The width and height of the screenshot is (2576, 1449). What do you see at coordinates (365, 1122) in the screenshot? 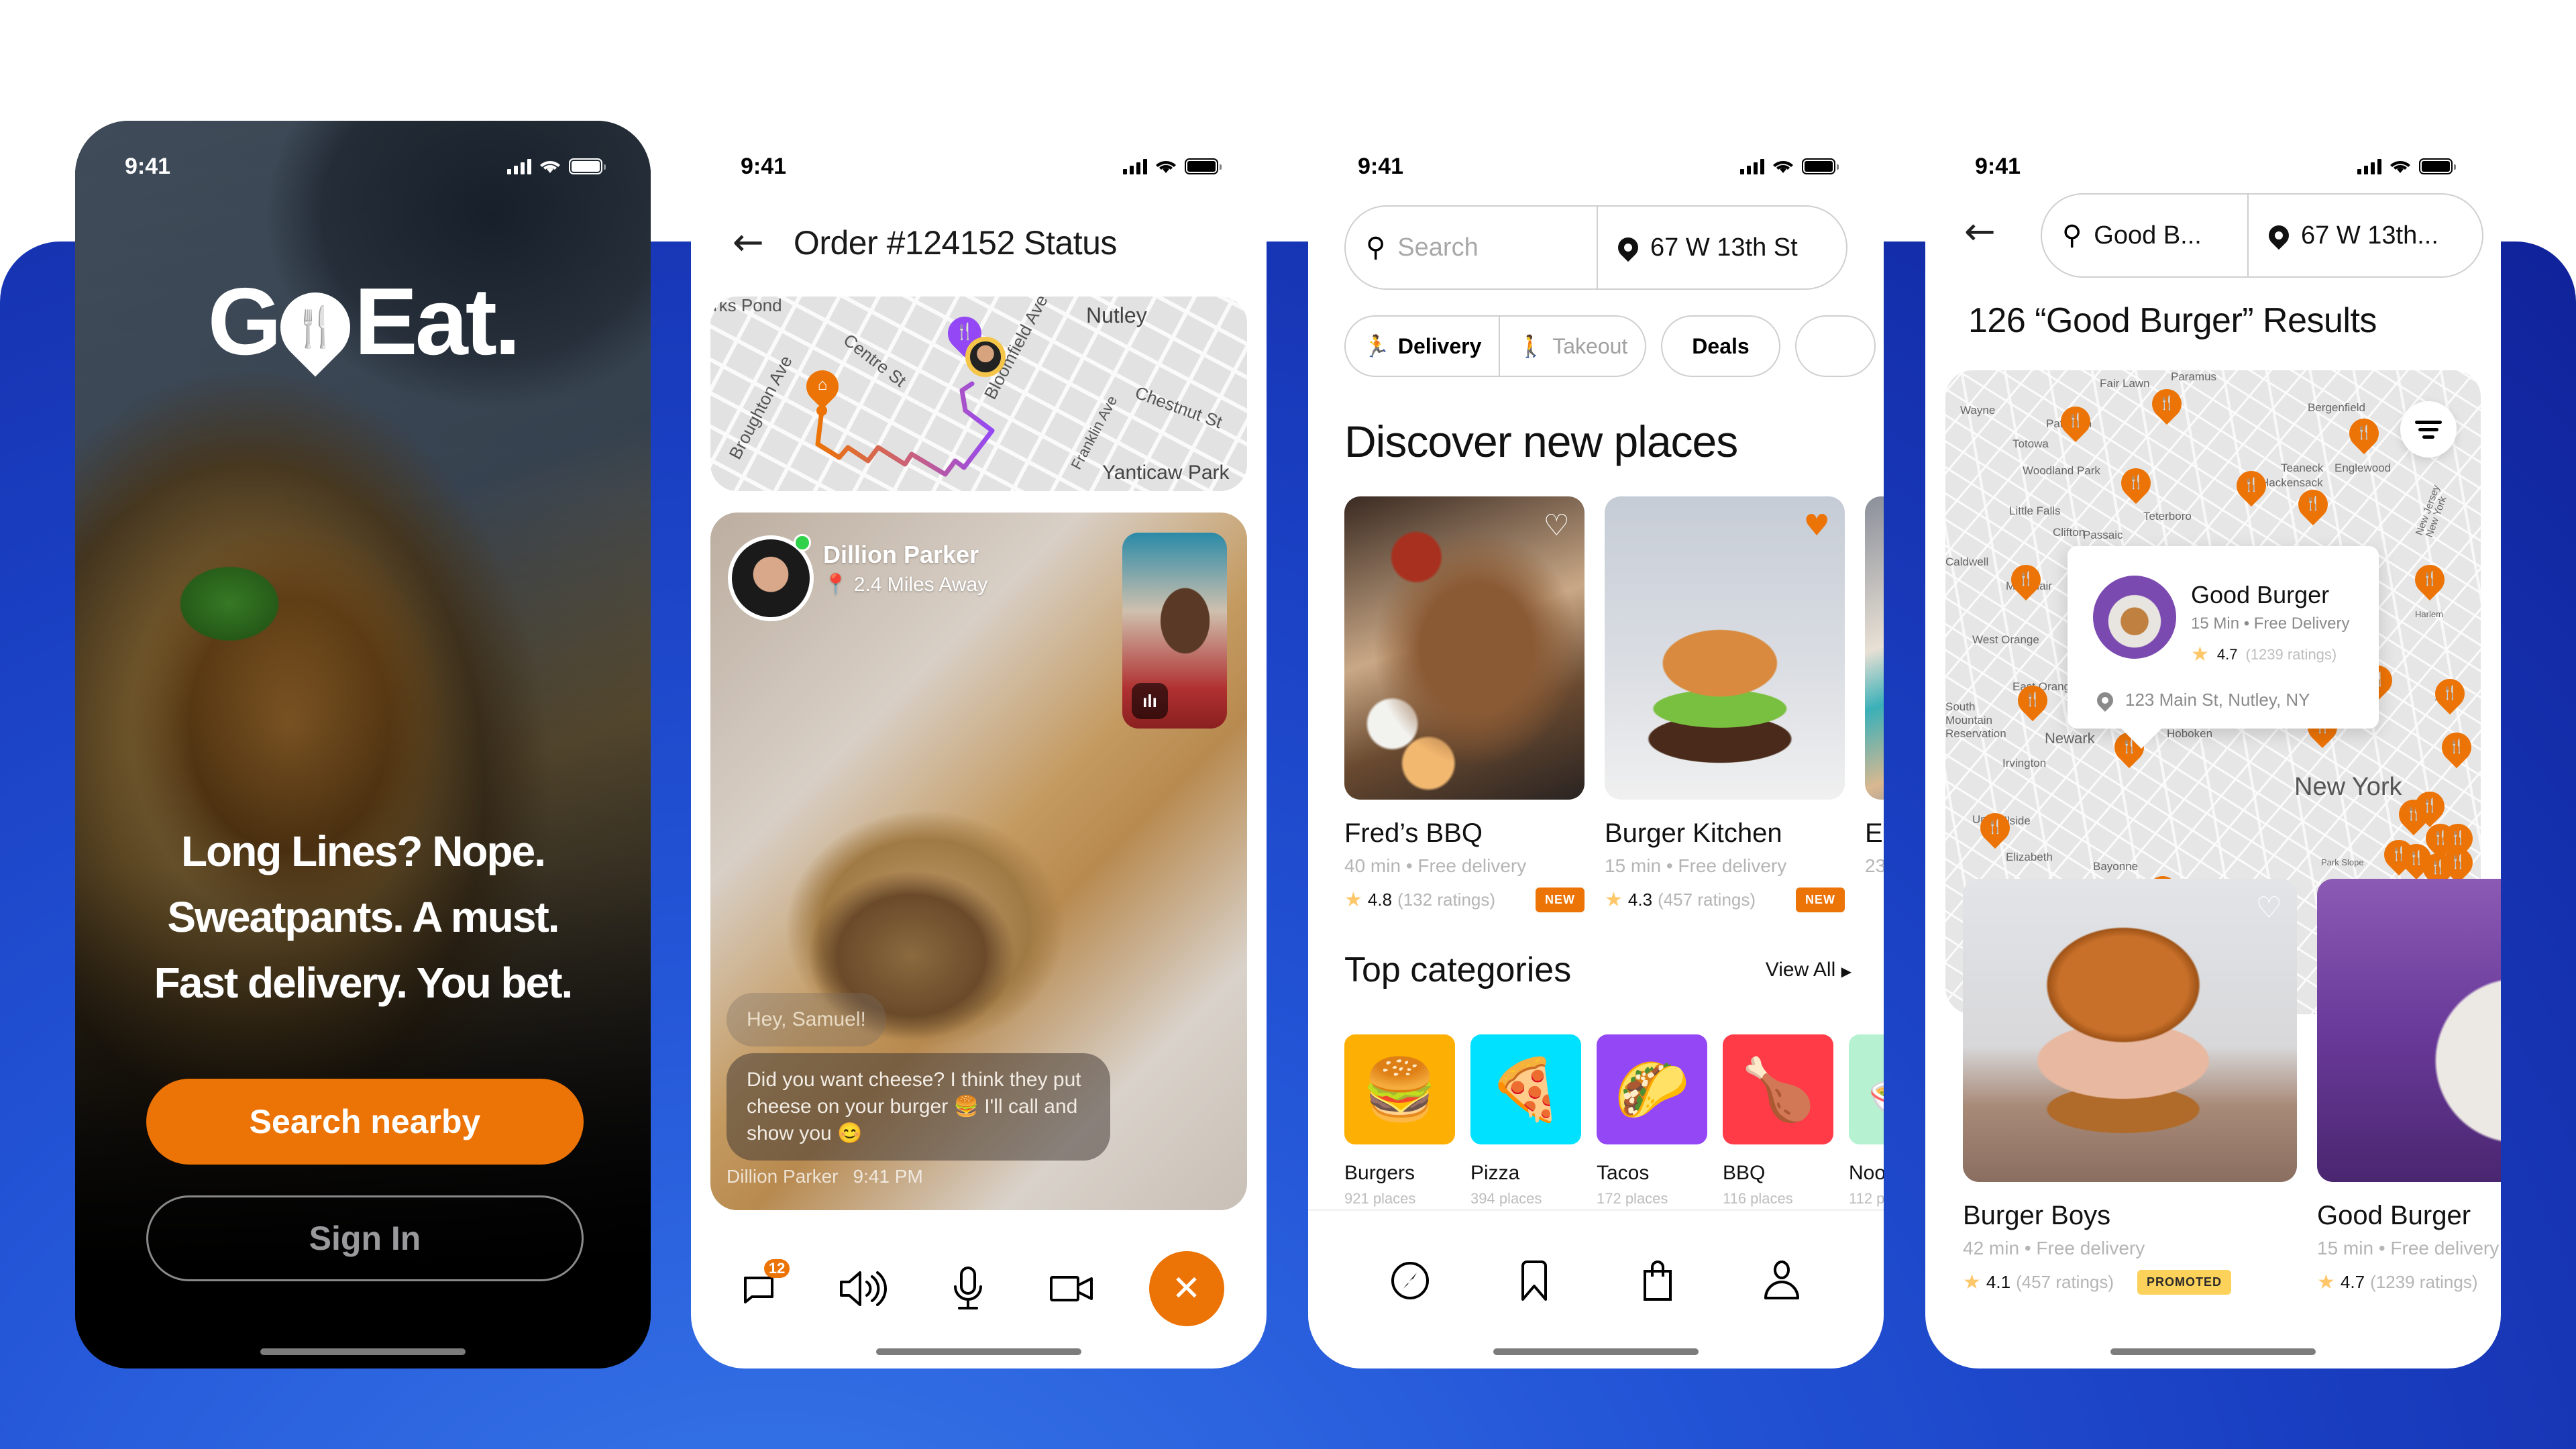
I see `search-nearby-button: Search nearby` at bounding box center [365, 1122].